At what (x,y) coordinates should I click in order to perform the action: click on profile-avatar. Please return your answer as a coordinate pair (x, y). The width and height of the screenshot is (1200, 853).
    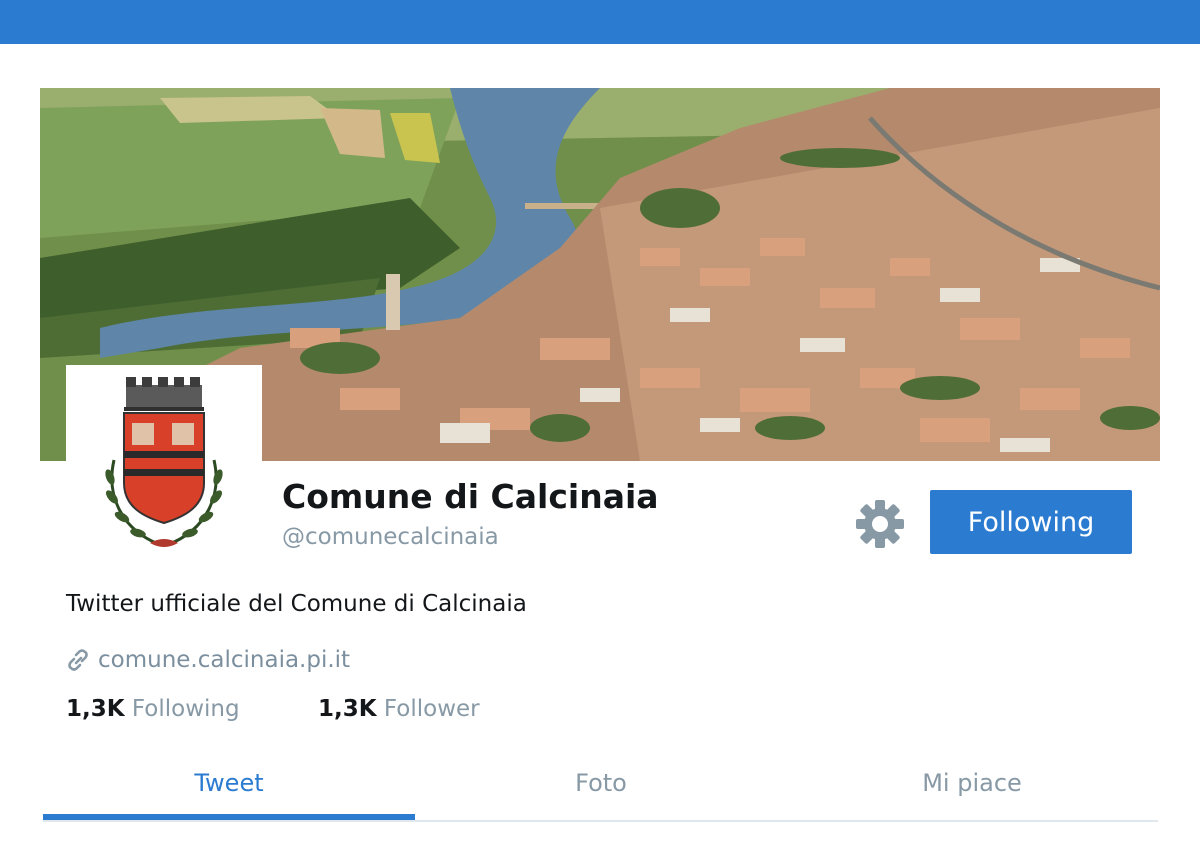
    Looking at the image, I should click on (164, 463).